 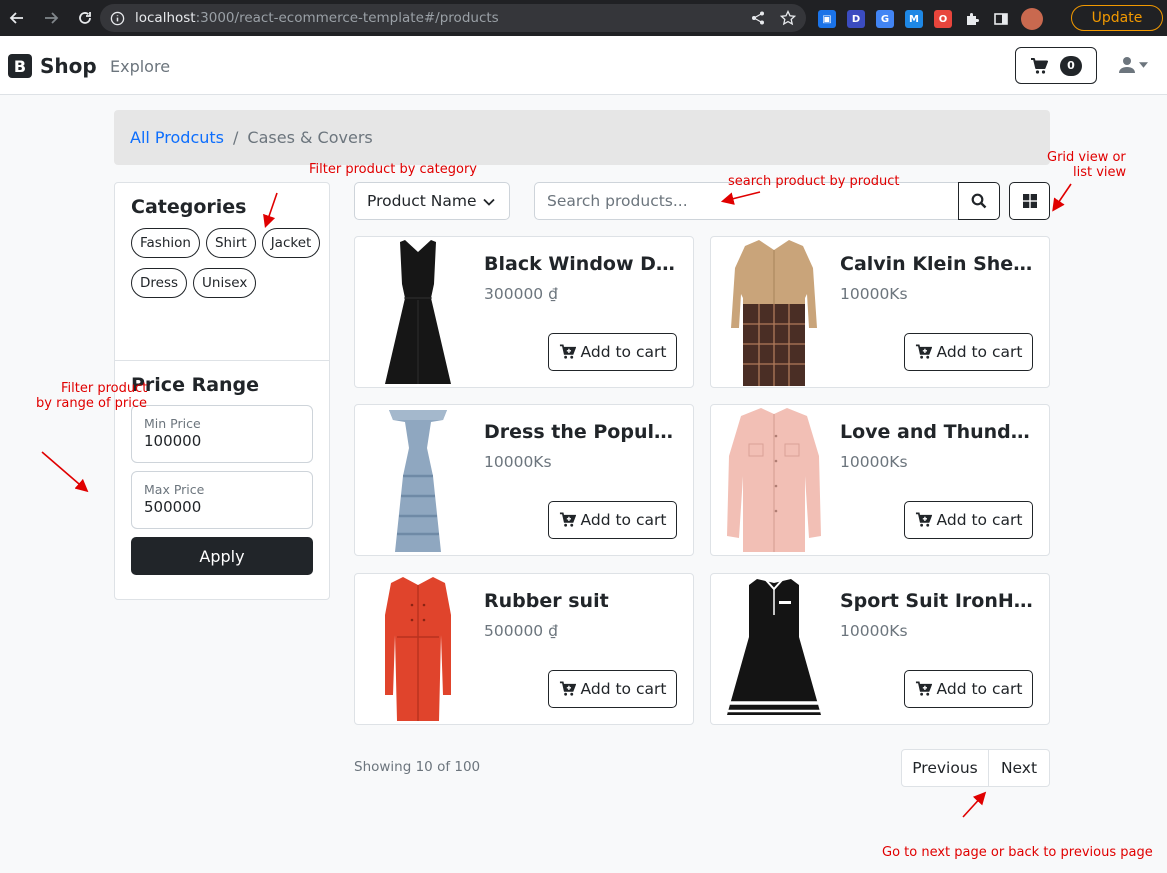 I want to click on annotation-pagination: Go to next page or back to previous page, so click(x=1017, y=852).